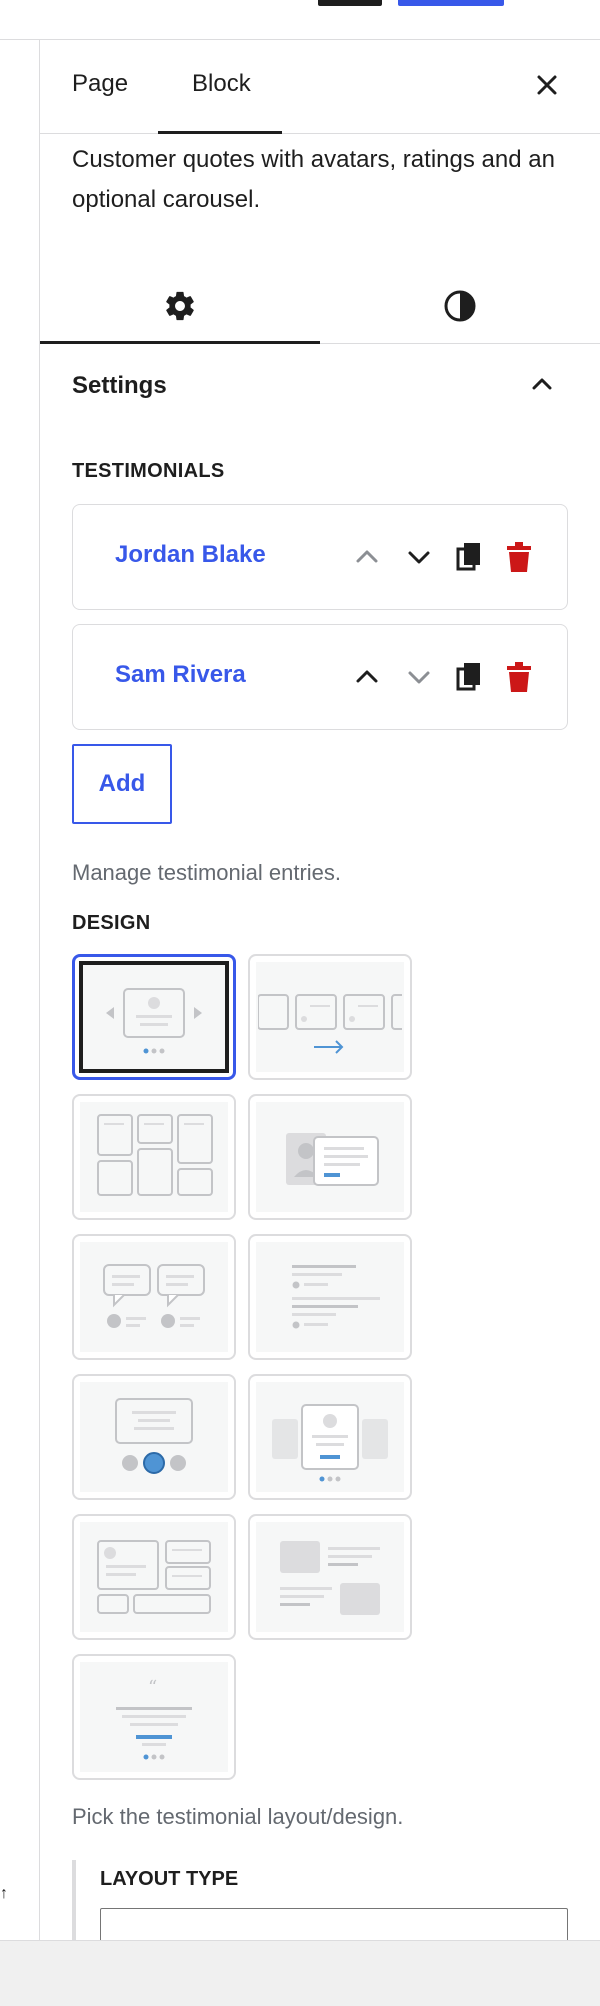 The width and height of the screenshot is (600, 2006). I want to click on settings-panel-toggle: Settings, so click(320, 386).